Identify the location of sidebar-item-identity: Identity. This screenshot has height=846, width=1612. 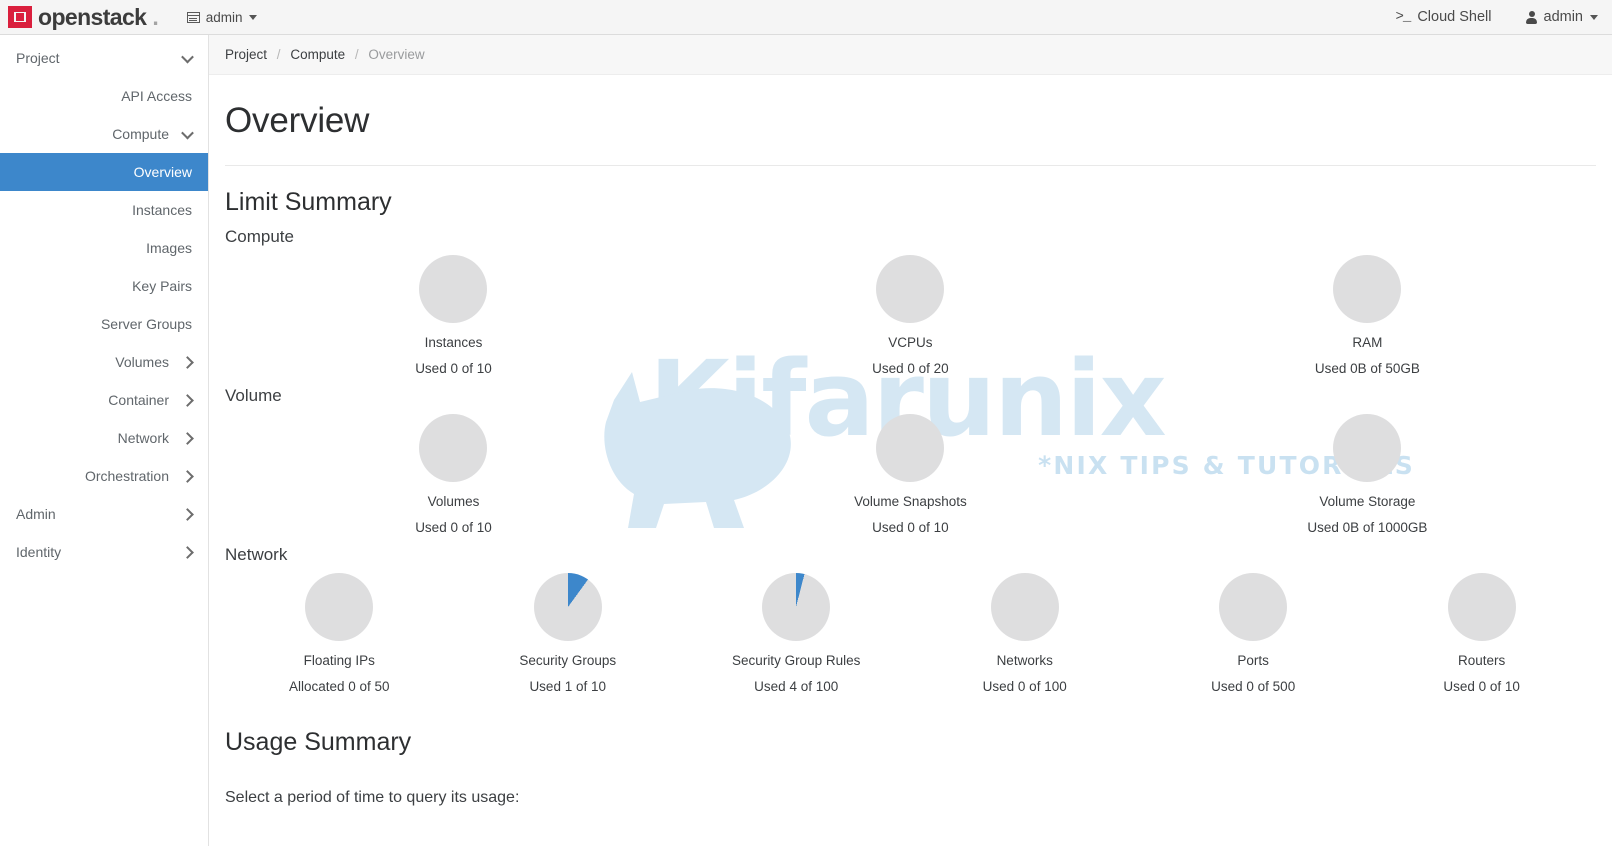
(104, 552).